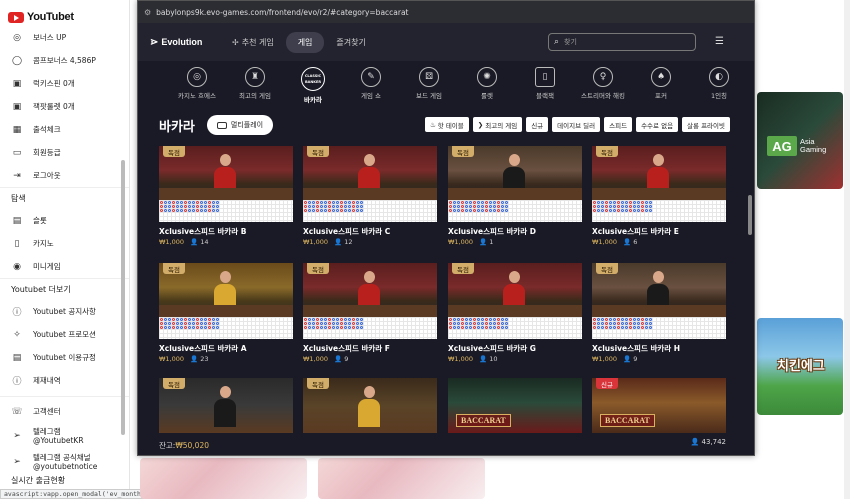  I want to click on logout-icon: ⇥, so click(17, 175).